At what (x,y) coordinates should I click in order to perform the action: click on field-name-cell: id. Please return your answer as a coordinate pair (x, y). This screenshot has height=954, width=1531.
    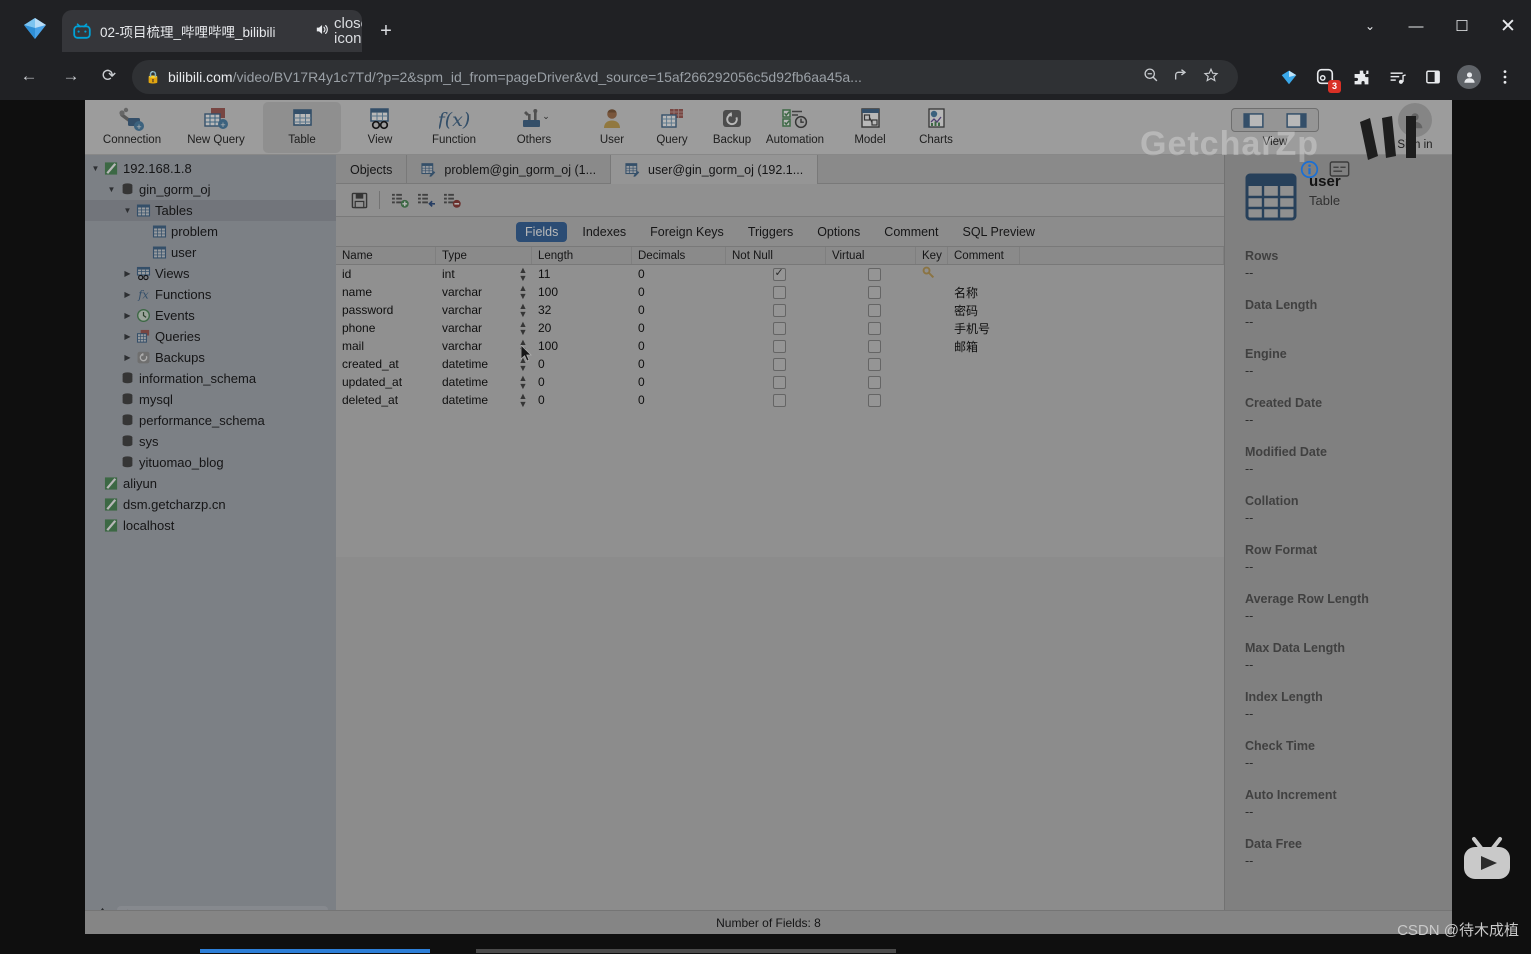
    Looking at the image, I should click on (386, 274).